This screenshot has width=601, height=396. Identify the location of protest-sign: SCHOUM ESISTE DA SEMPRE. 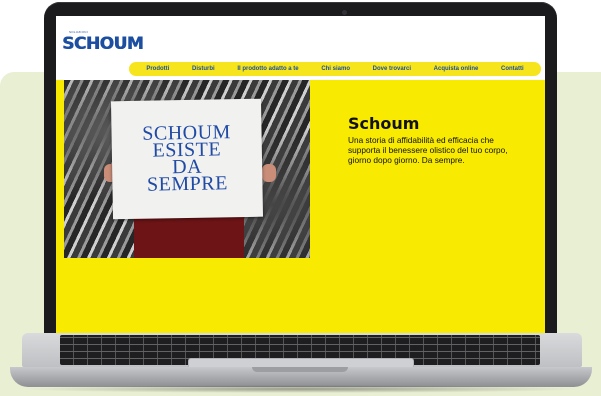
(187, 159).